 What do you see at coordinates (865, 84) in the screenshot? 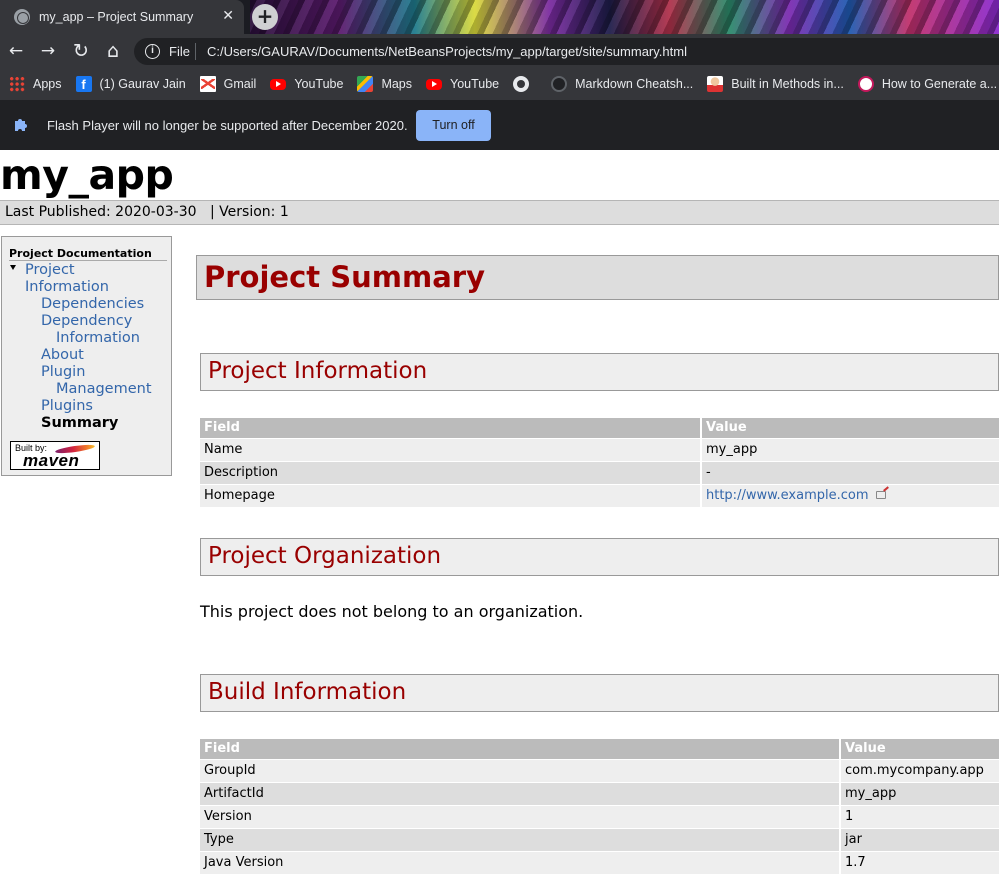
I see `site-icon` at bounding box center [865, 84].